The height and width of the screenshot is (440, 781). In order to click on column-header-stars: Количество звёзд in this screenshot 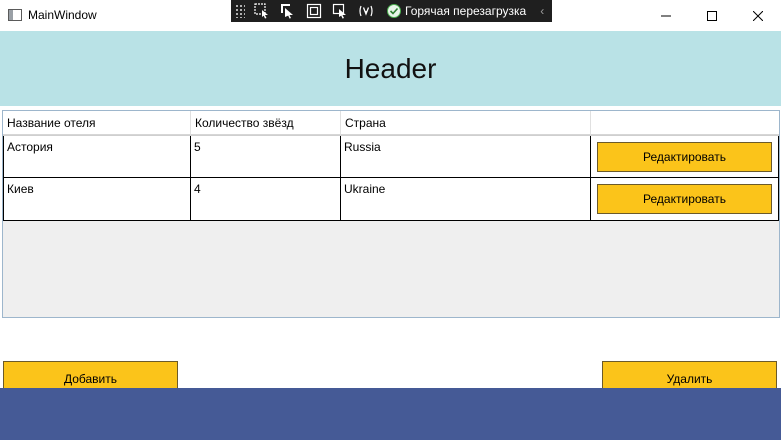, I will do `click(266, 123)`.